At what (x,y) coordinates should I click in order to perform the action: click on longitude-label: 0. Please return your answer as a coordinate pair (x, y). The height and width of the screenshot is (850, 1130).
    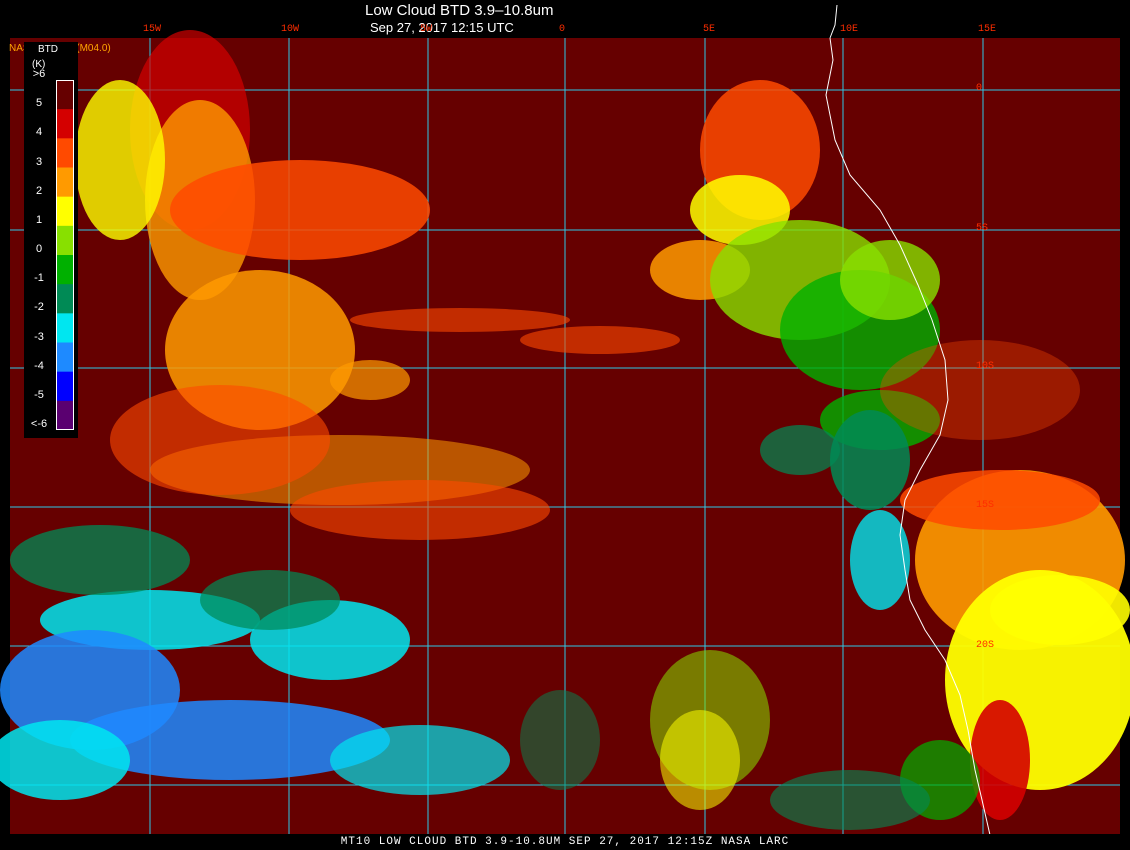
    Looking at the image, I should click on (562, 29).